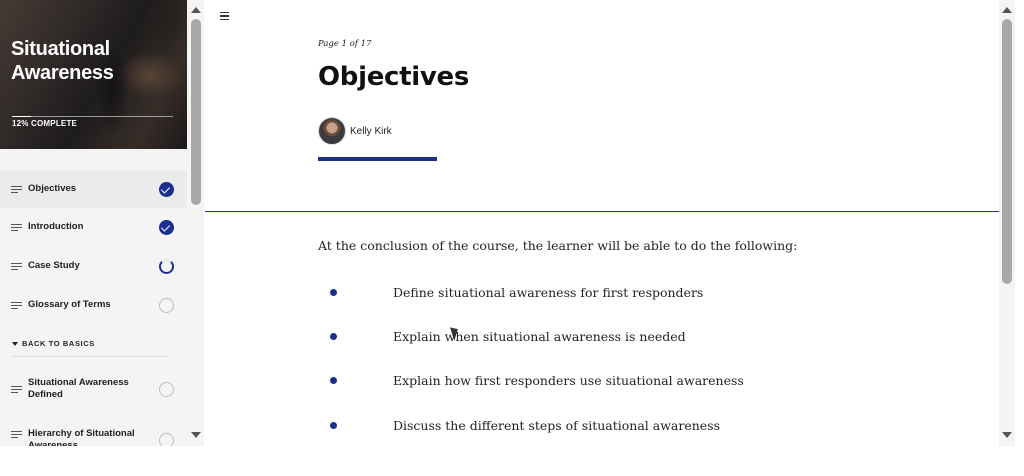  What do you see at coordinates (345, 44) in the screenshot?
I see `page-indicator: Page 1 of 17` at bounding box center [345, 44].